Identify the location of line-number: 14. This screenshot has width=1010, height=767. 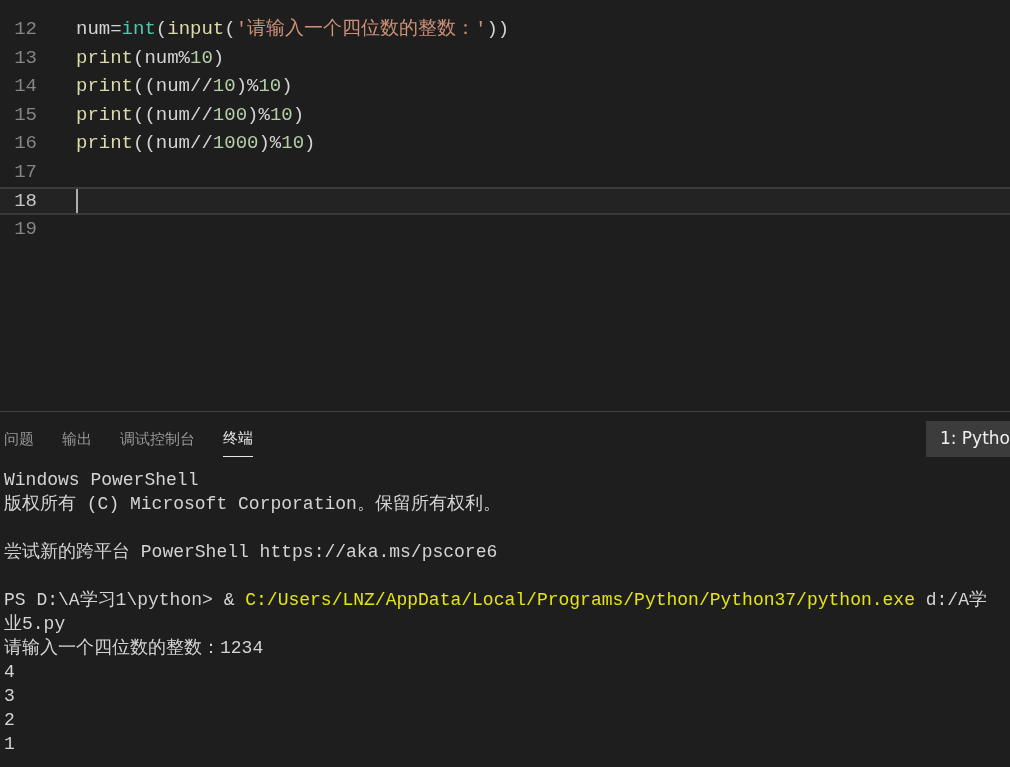
(25, 87).